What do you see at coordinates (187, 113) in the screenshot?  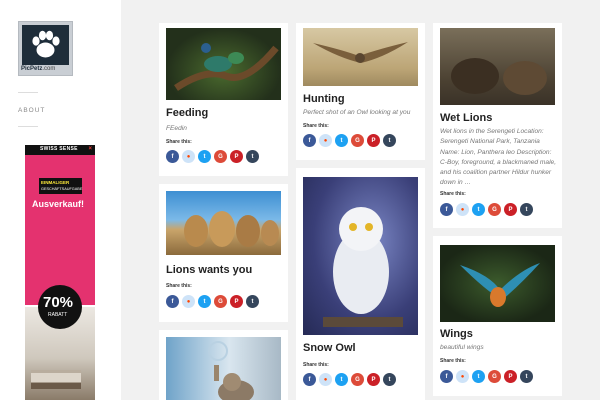 I see `post-title: Feeding` at bounding box center [187, 113].